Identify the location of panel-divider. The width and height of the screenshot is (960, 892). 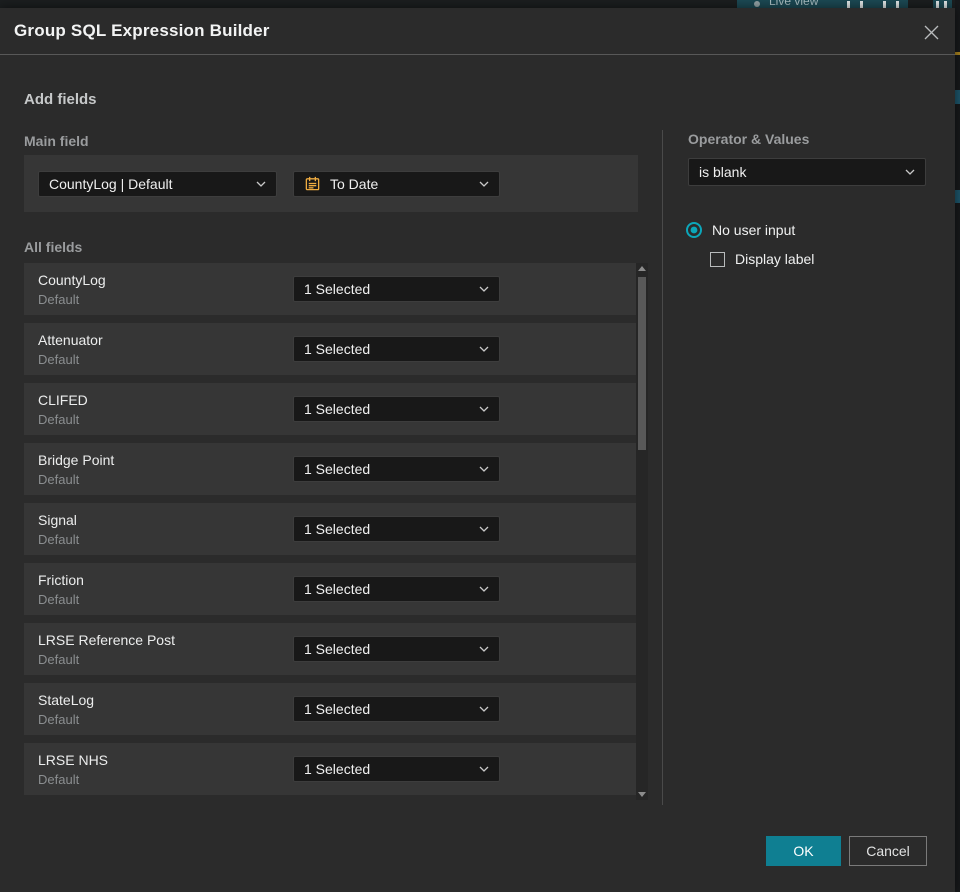
(662, 467).